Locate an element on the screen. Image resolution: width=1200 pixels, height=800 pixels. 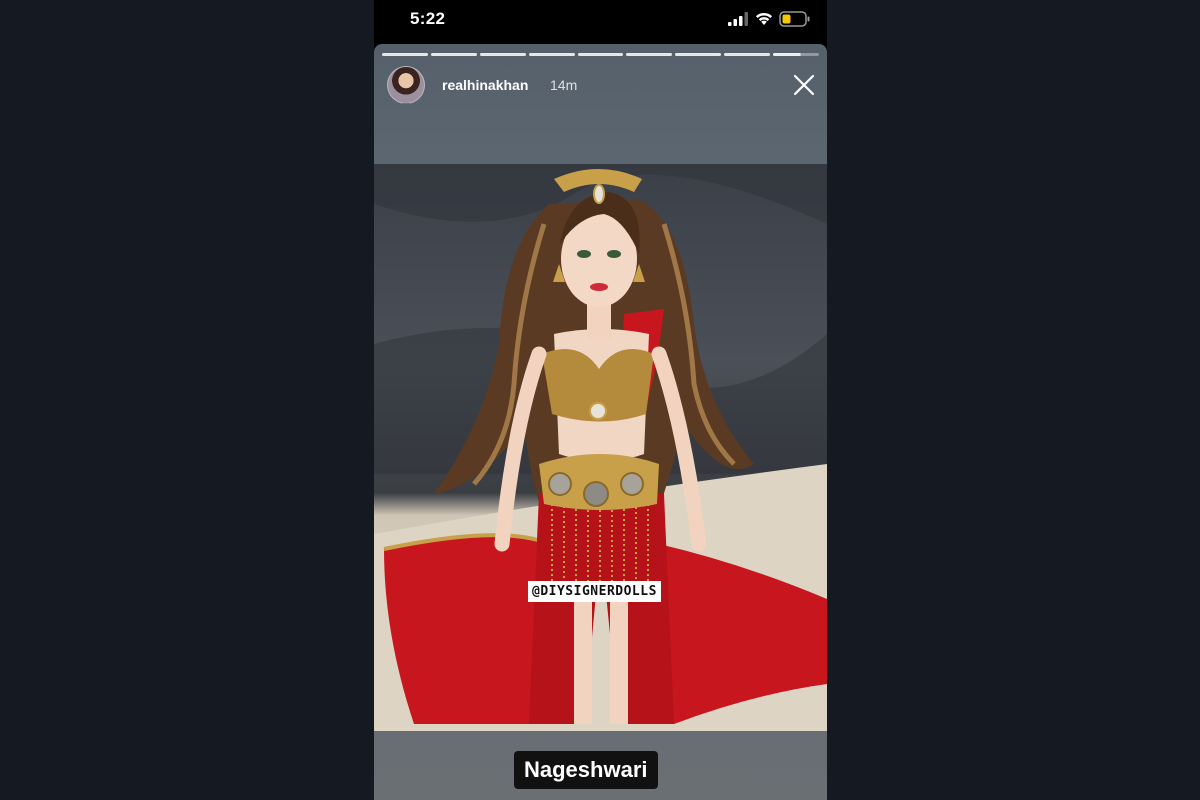
caption-sticker: Nageshwari is located at coordinates (586, 770).